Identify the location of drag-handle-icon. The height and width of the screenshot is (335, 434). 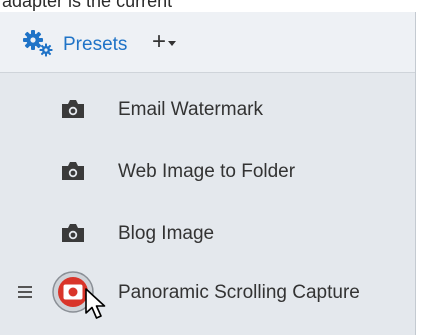
(26, 292).